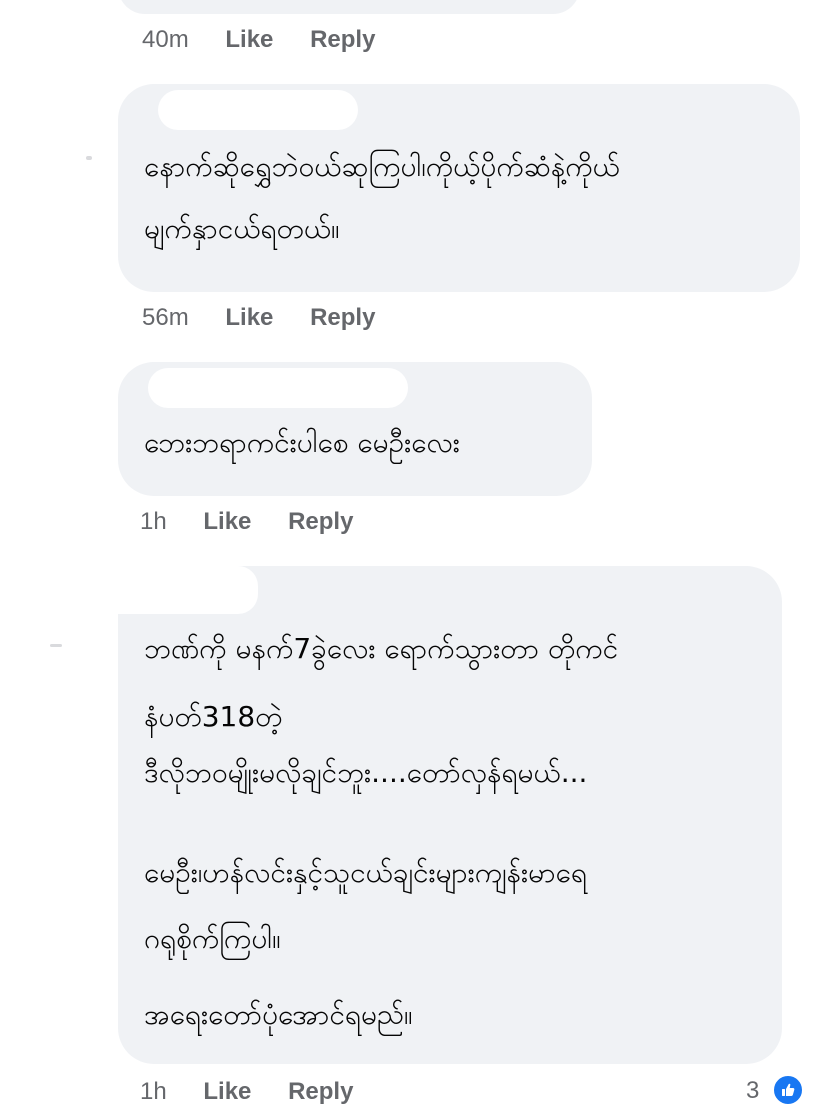 The width and height of the screenshot is (828, 1112). I want to click on reaction-count: 3, so click(752, 1091).